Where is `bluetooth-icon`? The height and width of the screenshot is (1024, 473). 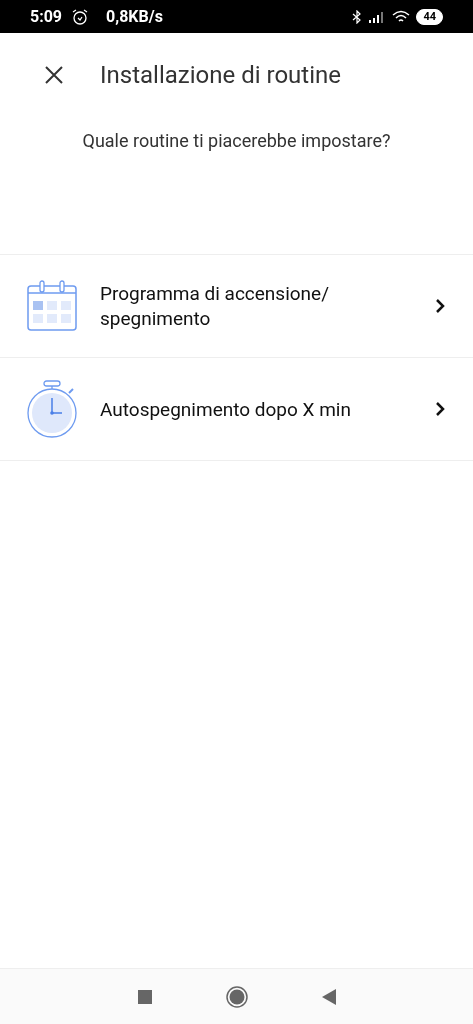 bluetooth-icon is located at coordinates (357, 16).